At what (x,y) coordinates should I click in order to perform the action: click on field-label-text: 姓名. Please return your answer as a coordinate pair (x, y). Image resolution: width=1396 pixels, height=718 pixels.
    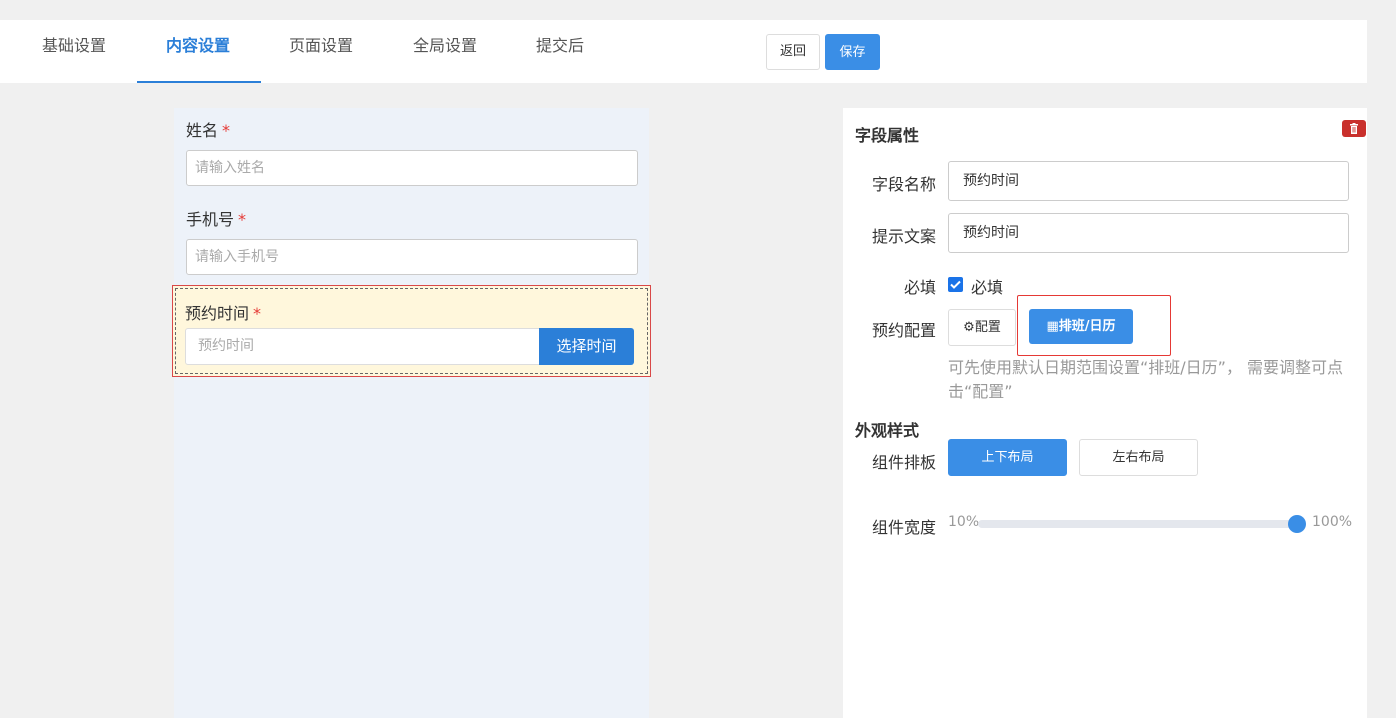
    Looking at the image, I should click on (202, 130).